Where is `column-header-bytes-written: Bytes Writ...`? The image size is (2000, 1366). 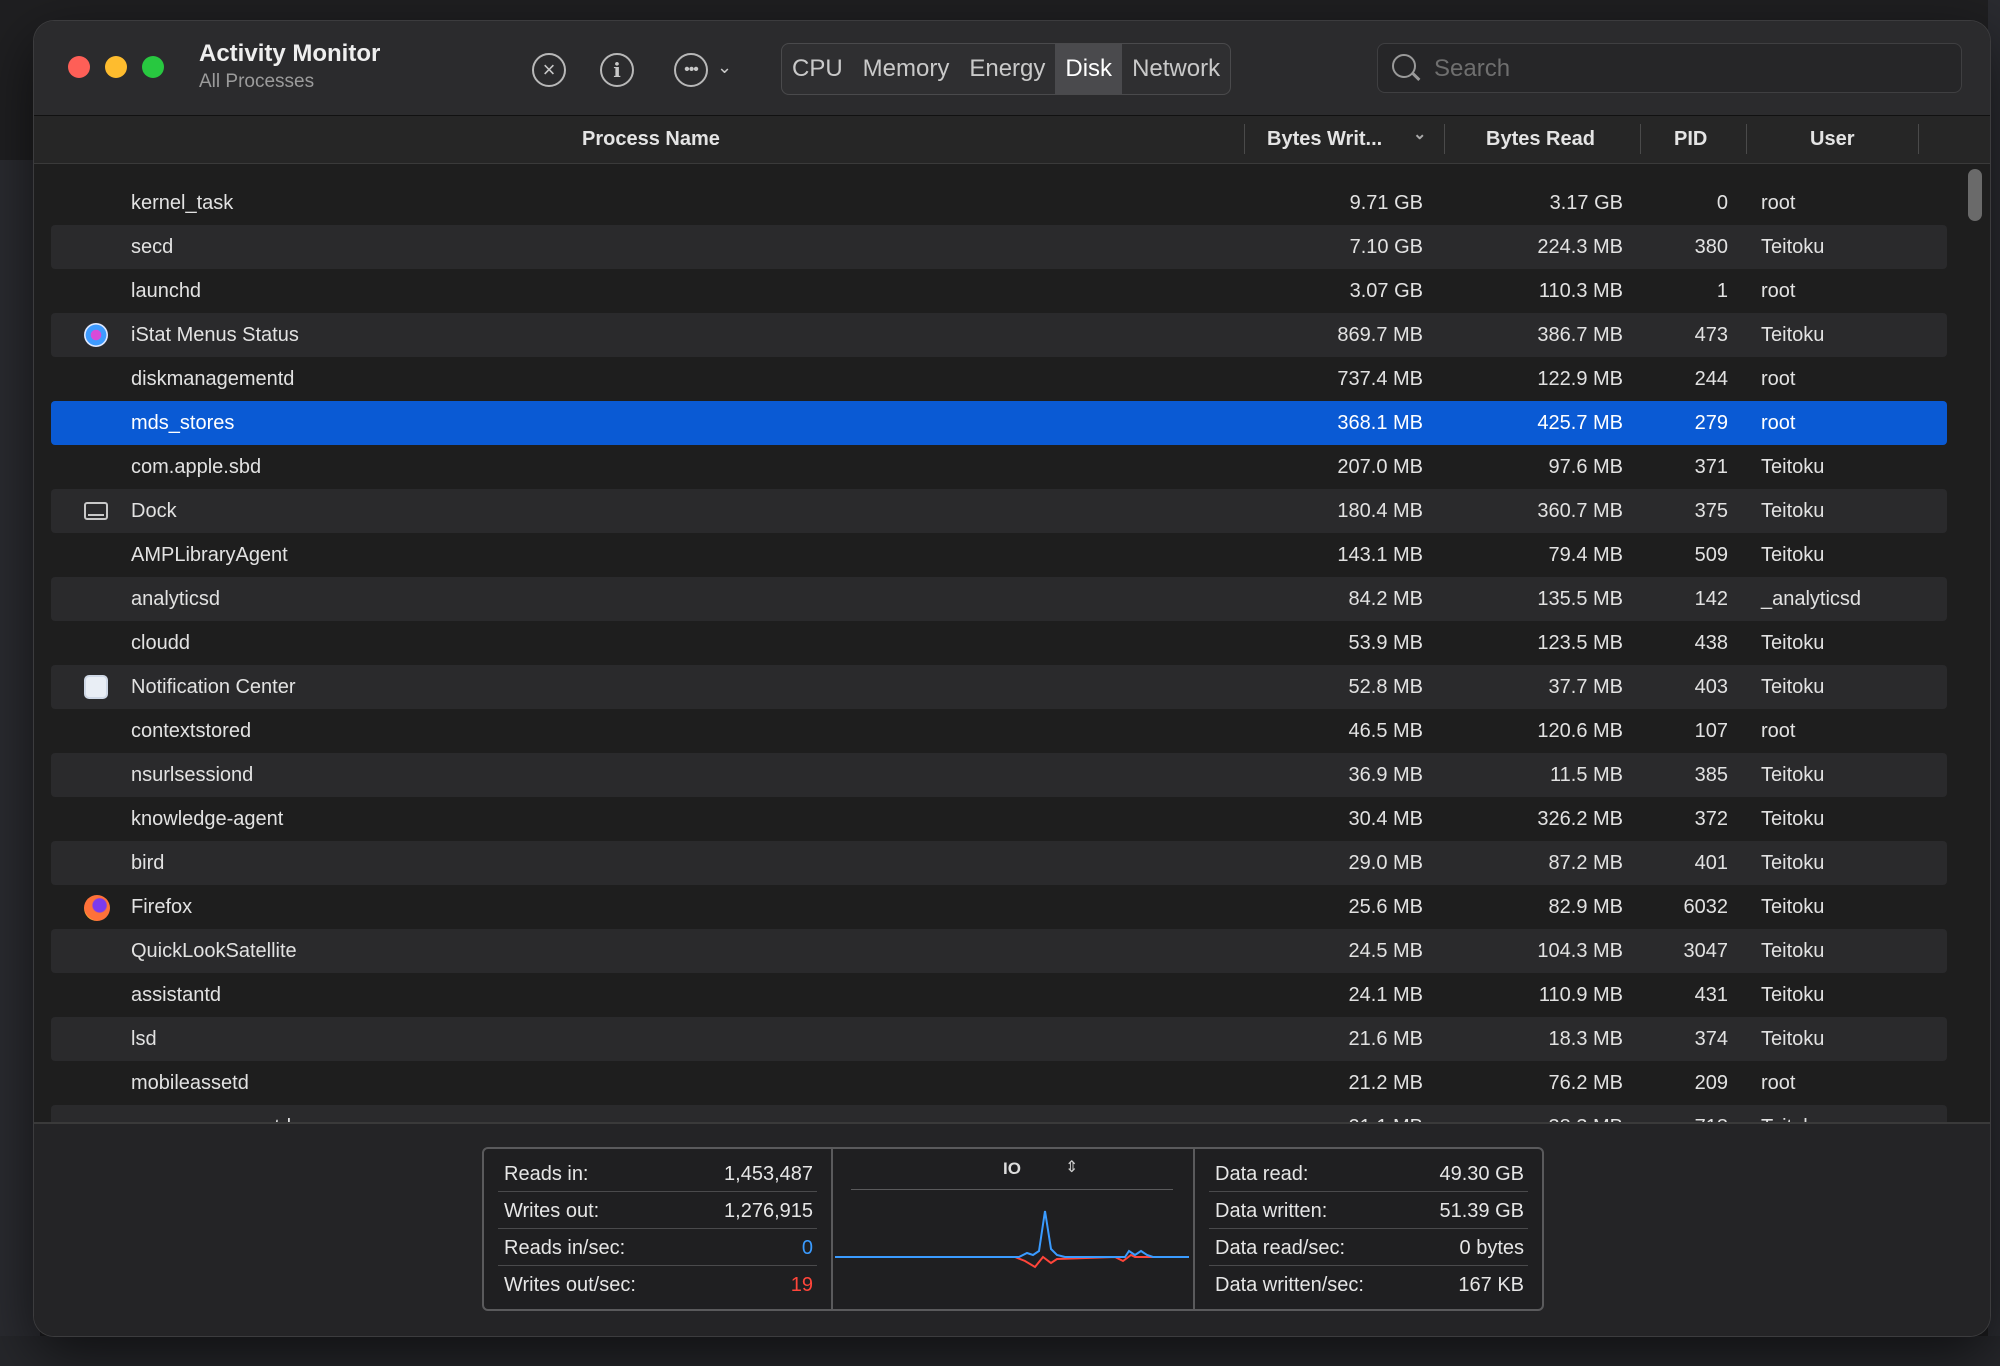 column-header-bytes-written: Bytes Writ... is located at coordinates (1324, 139).